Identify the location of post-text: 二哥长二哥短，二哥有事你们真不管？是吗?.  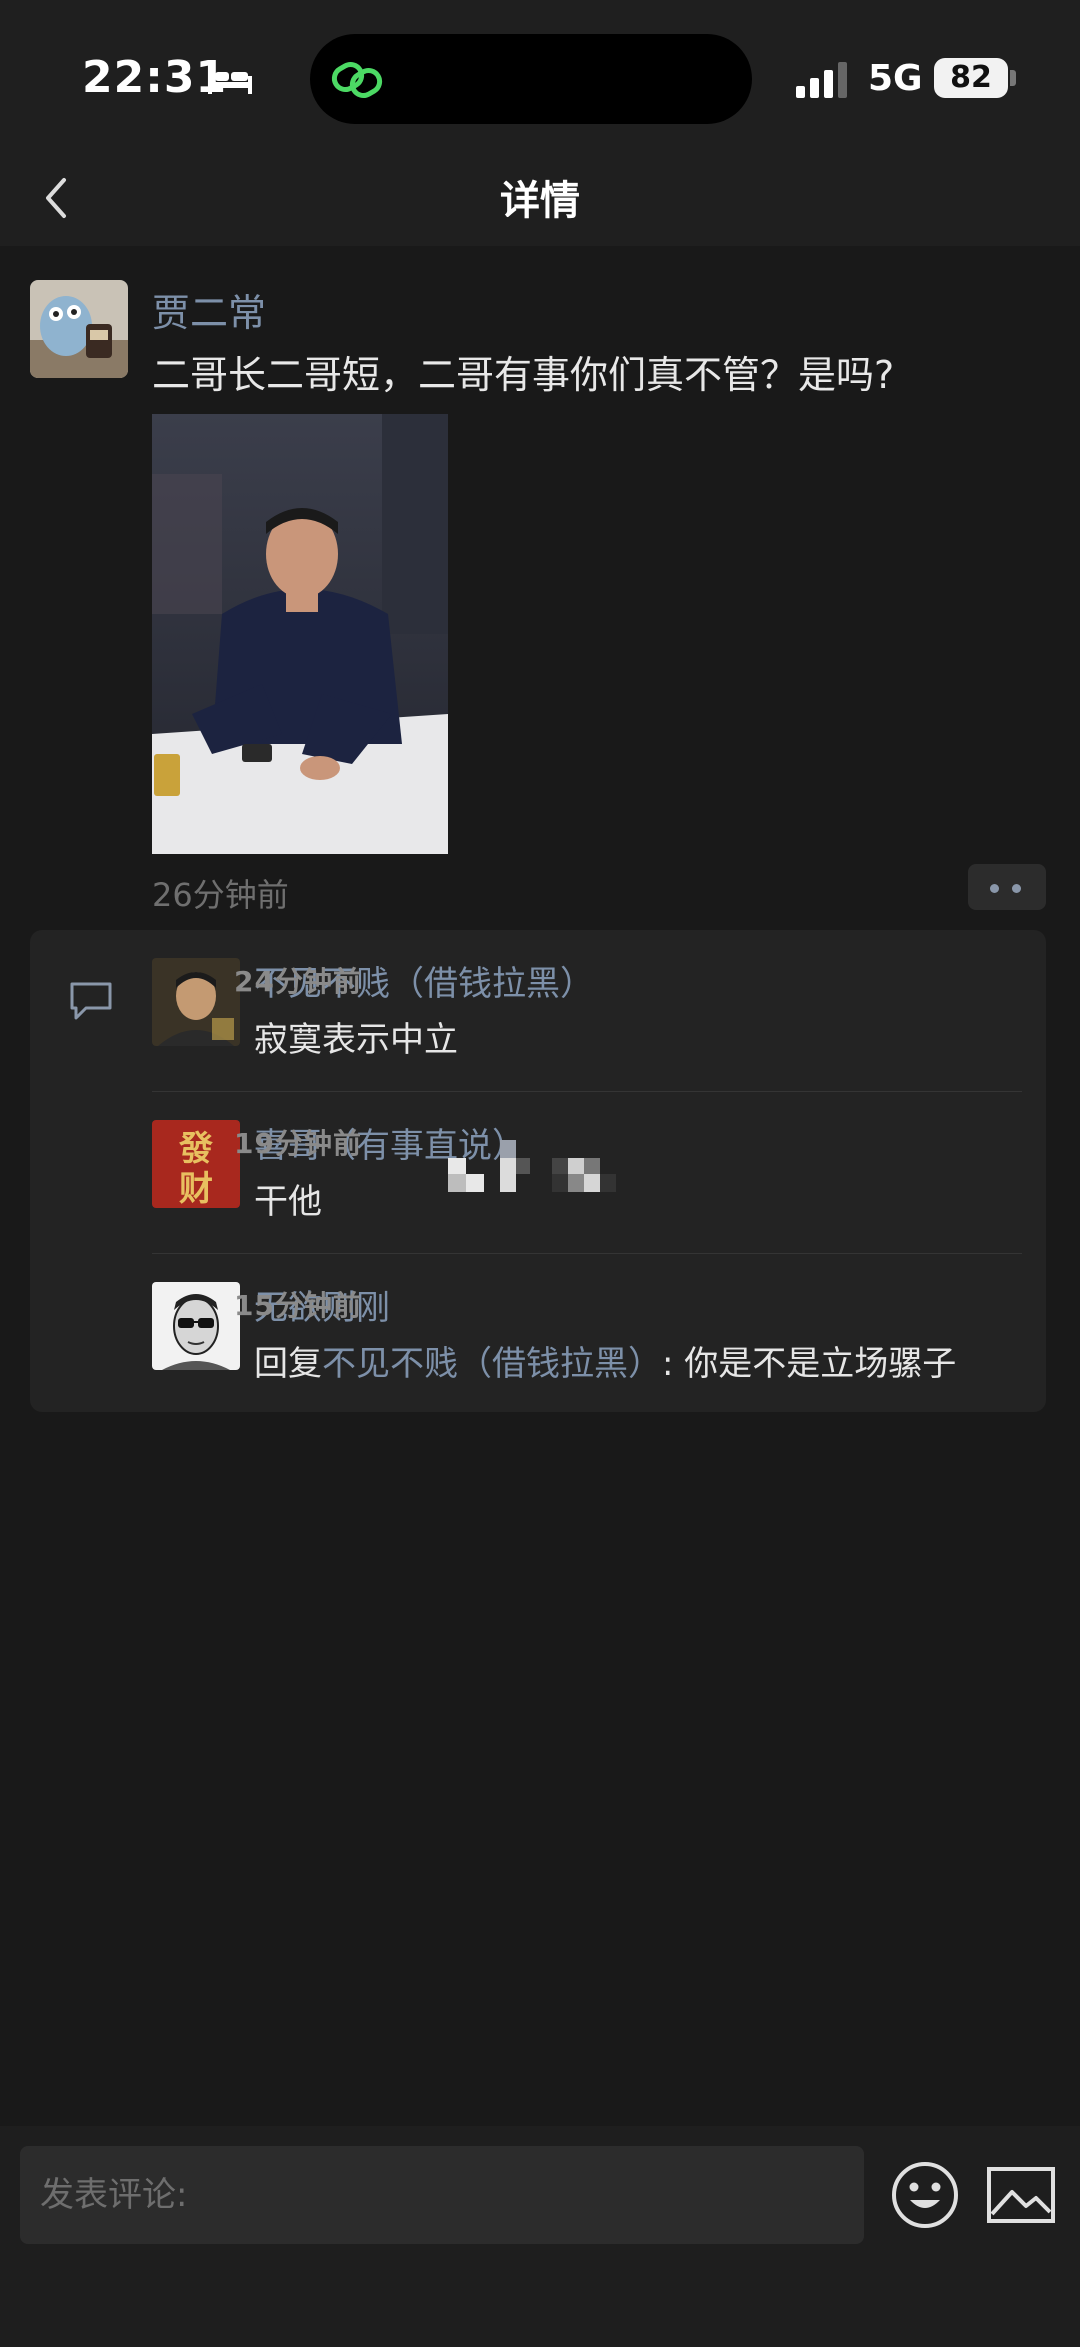
(523, 375).